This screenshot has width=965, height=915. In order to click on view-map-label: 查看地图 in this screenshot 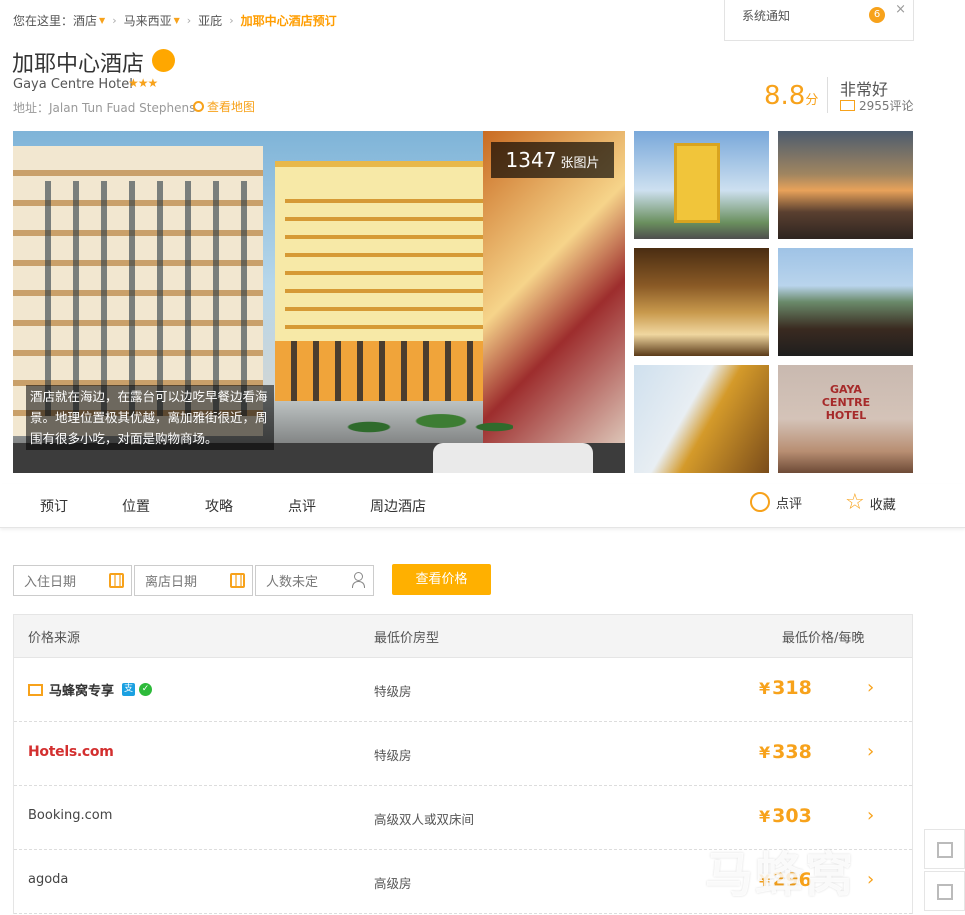, I will do `click(231, 107)`.